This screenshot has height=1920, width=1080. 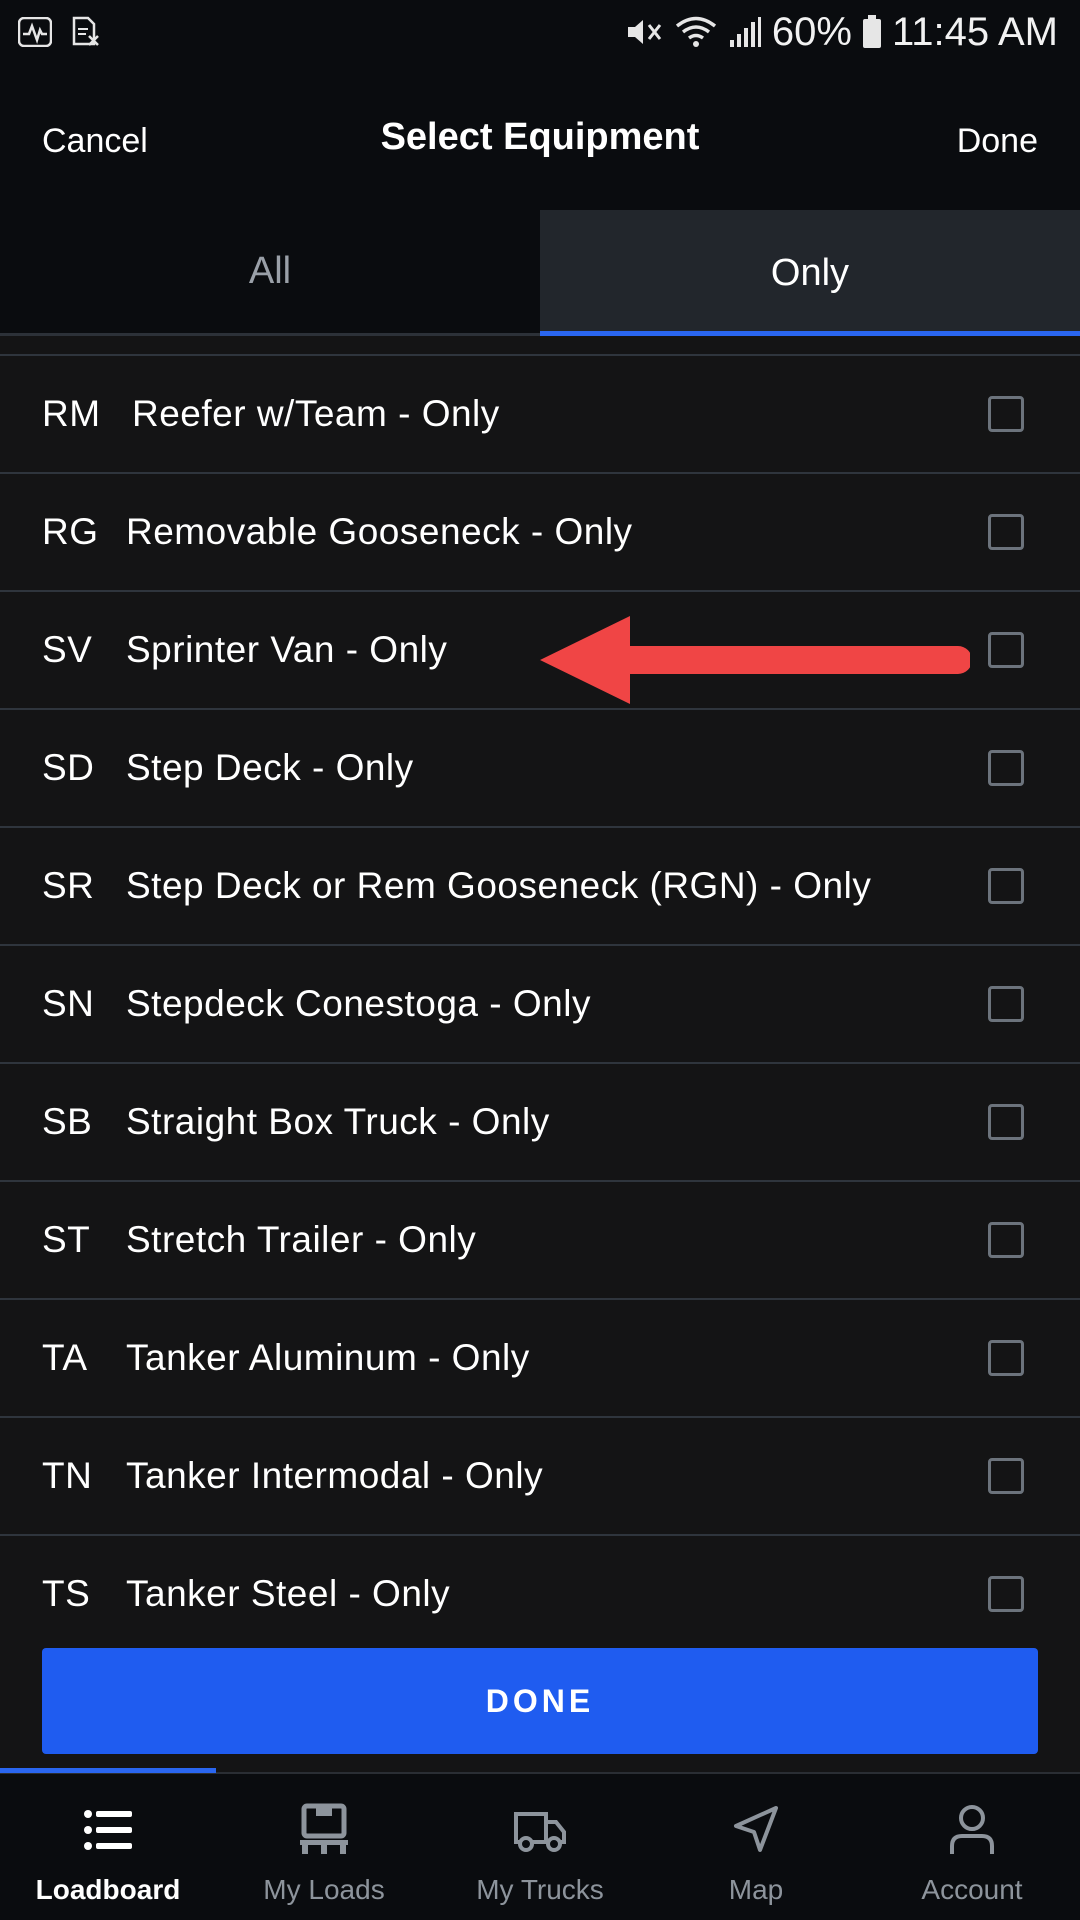 I want to click on wifi-icon, so click(x=695, y=31).